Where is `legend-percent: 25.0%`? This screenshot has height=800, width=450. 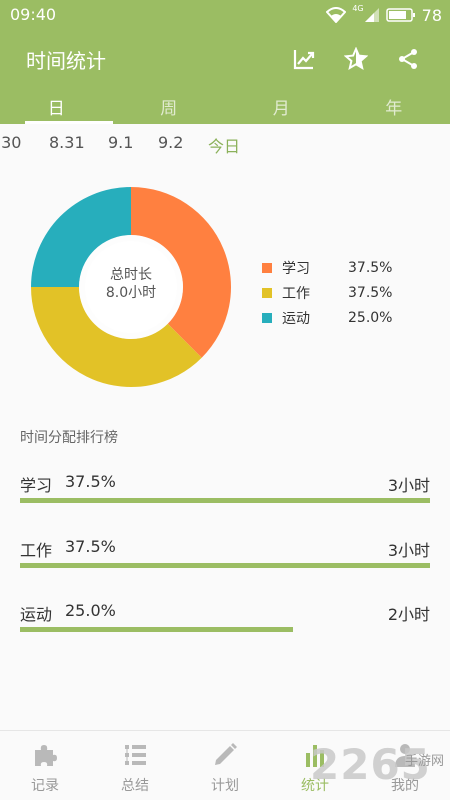 legend-percent: 25.0% is located at coordinates (370, 317).